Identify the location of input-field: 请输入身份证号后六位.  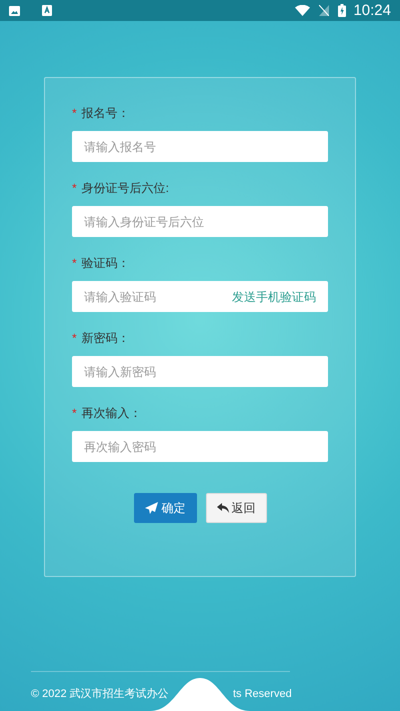
(200, 221).